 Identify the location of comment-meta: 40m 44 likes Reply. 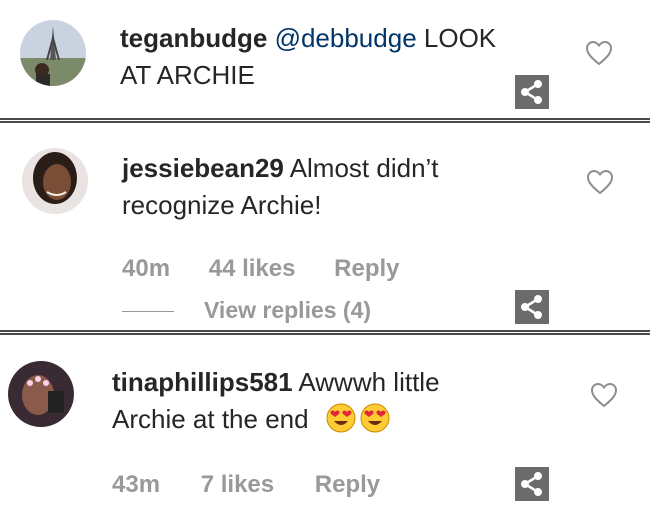
(276, 269).